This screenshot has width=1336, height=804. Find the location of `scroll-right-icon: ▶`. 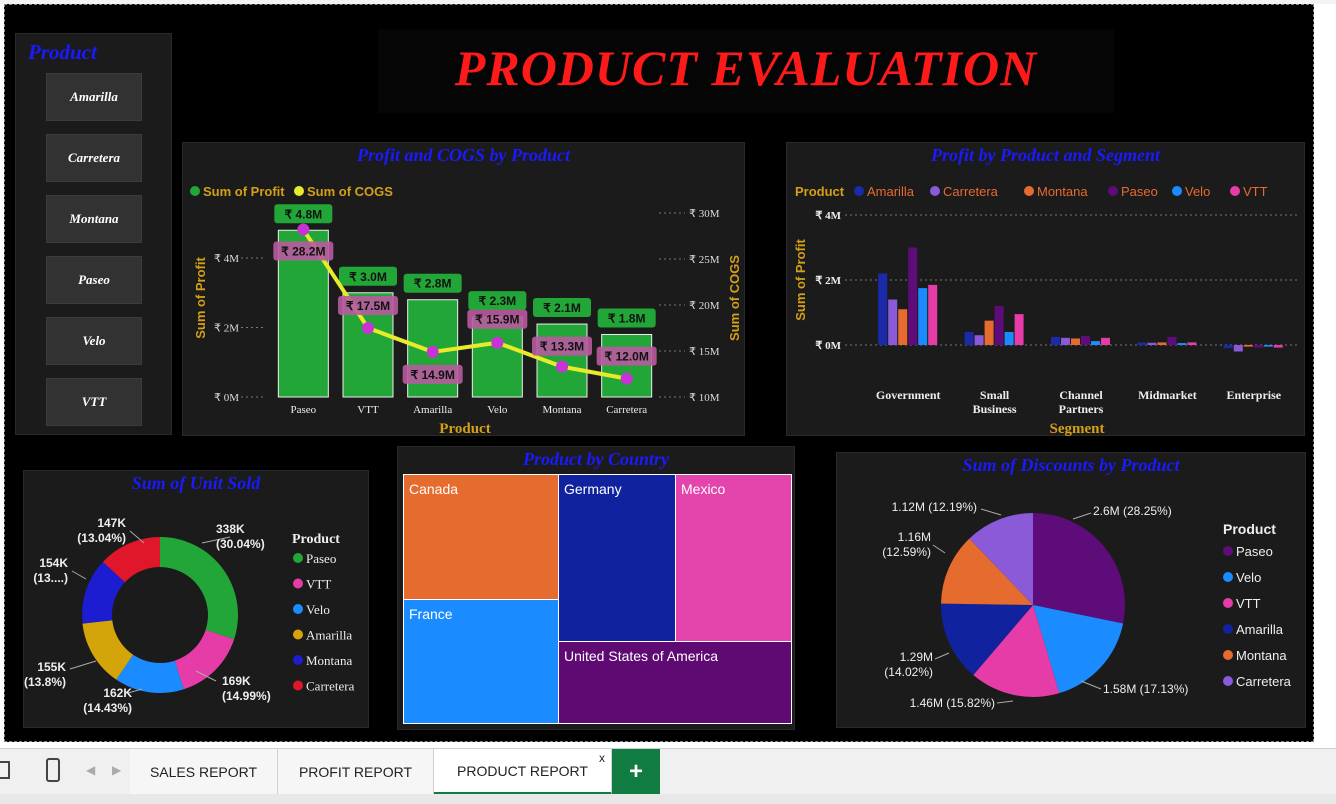

scroll-right-icon: ▶ is located at coordinates (116, 770).